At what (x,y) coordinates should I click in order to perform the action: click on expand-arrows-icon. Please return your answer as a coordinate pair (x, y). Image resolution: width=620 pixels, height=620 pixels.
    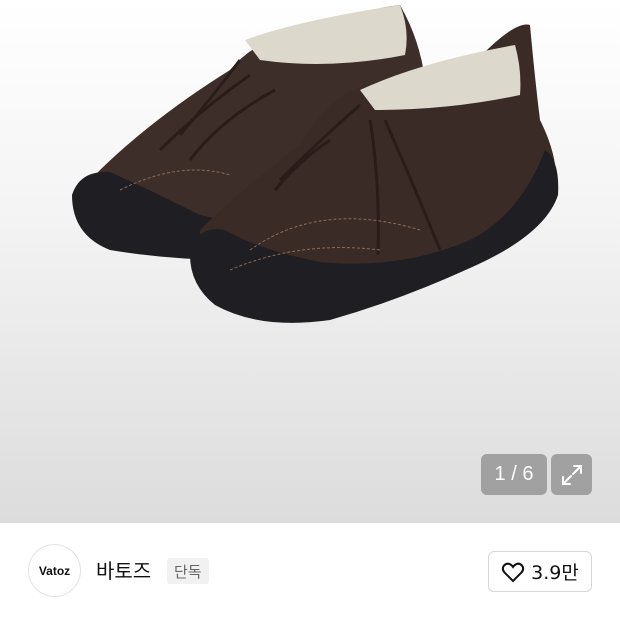
    Looking at the image, I should click on (571, 474).